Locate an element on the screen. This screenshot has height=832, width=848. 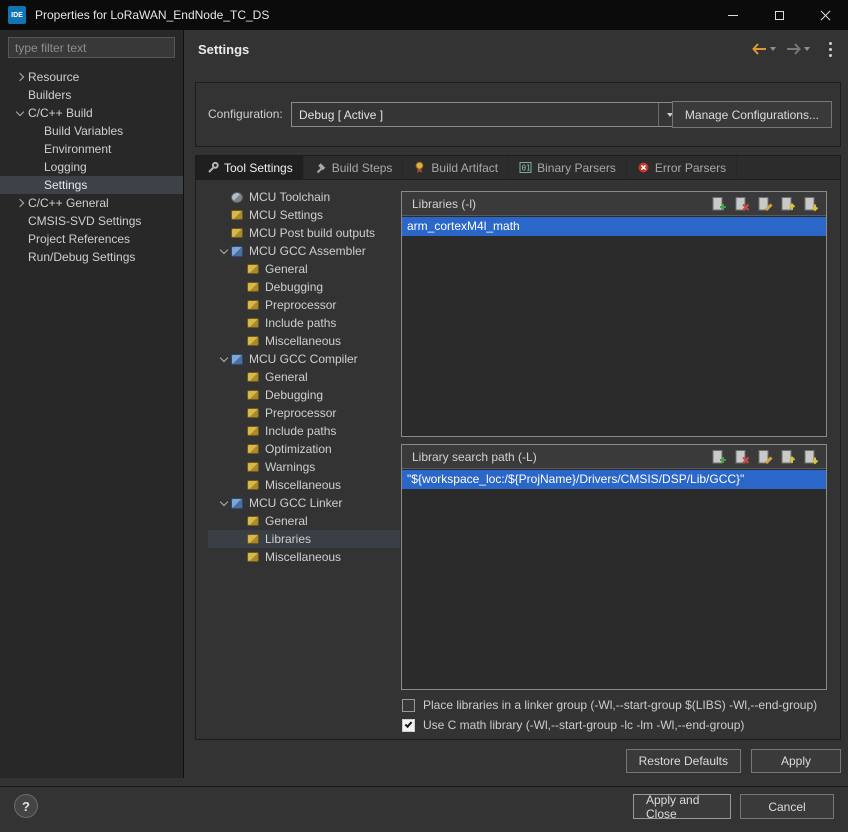
apply-and-close-button: Apply and Close is located at coordinates (682, 807).